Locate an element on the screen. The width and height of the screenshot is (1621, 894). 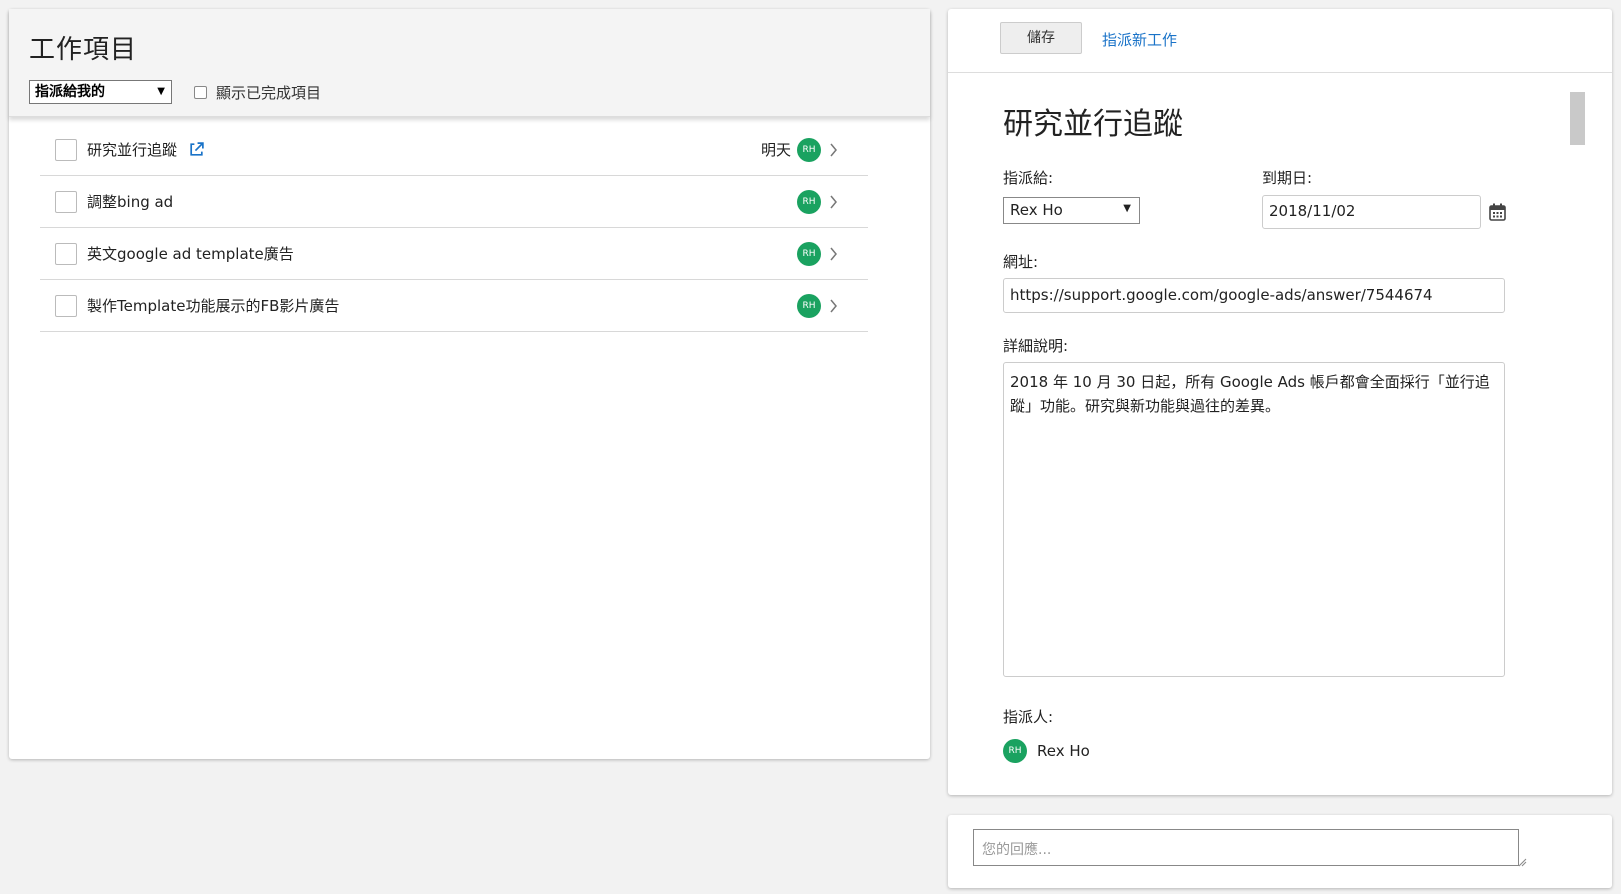
due-date-input: 2018/11/02 is located at coordinates (1371, 212).